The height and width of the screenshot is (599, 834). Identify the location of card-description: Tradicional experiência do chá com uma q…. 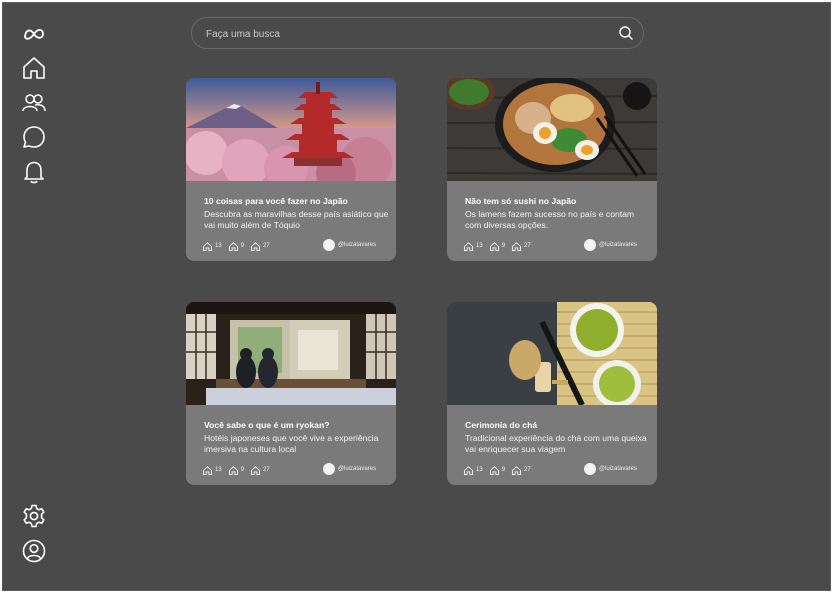
(556, 443).